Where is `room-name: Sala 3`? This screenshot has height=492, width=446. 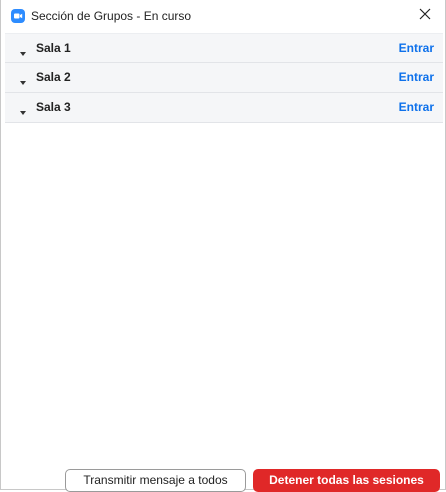
room-name: Sala 3 is located at coordinates (53, 107).